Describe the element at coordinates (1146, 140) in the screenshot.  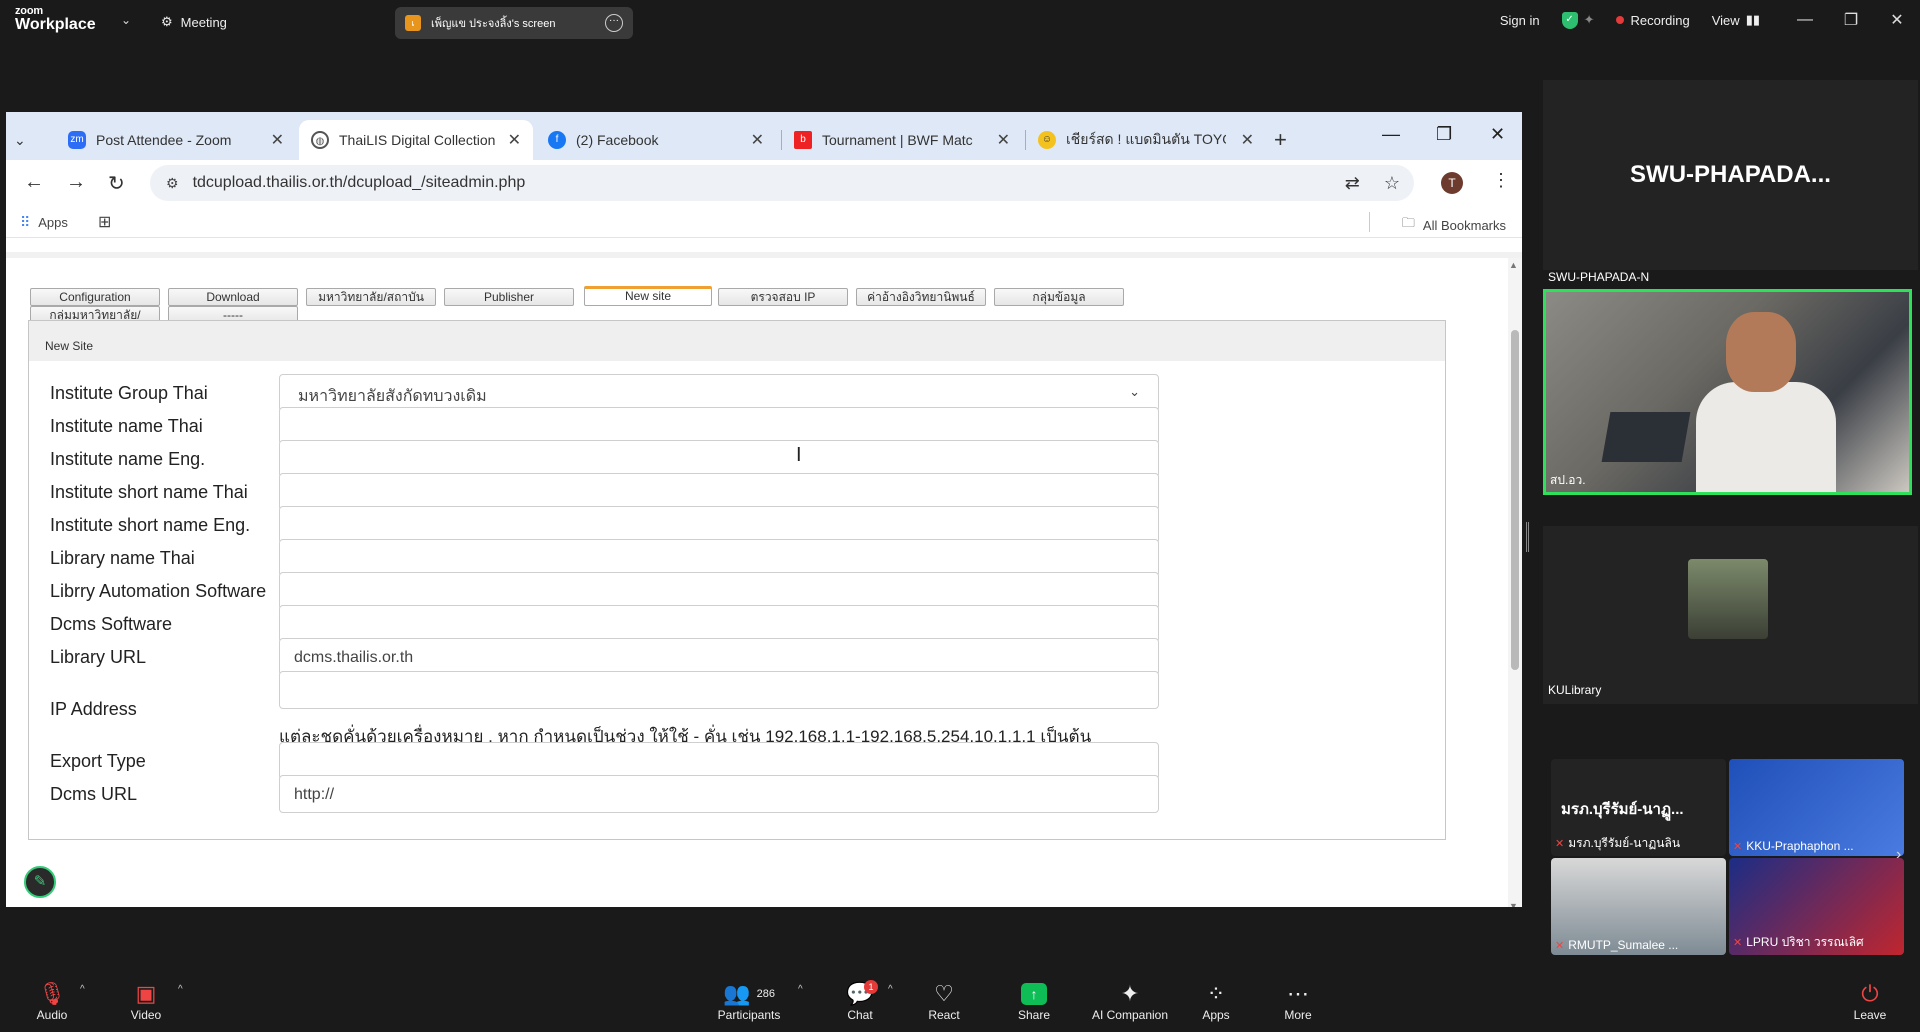
I see `tab-youtube-live: ☺ เชียร์สด ! แบดมินตัน TOYOT ✕` at that location.